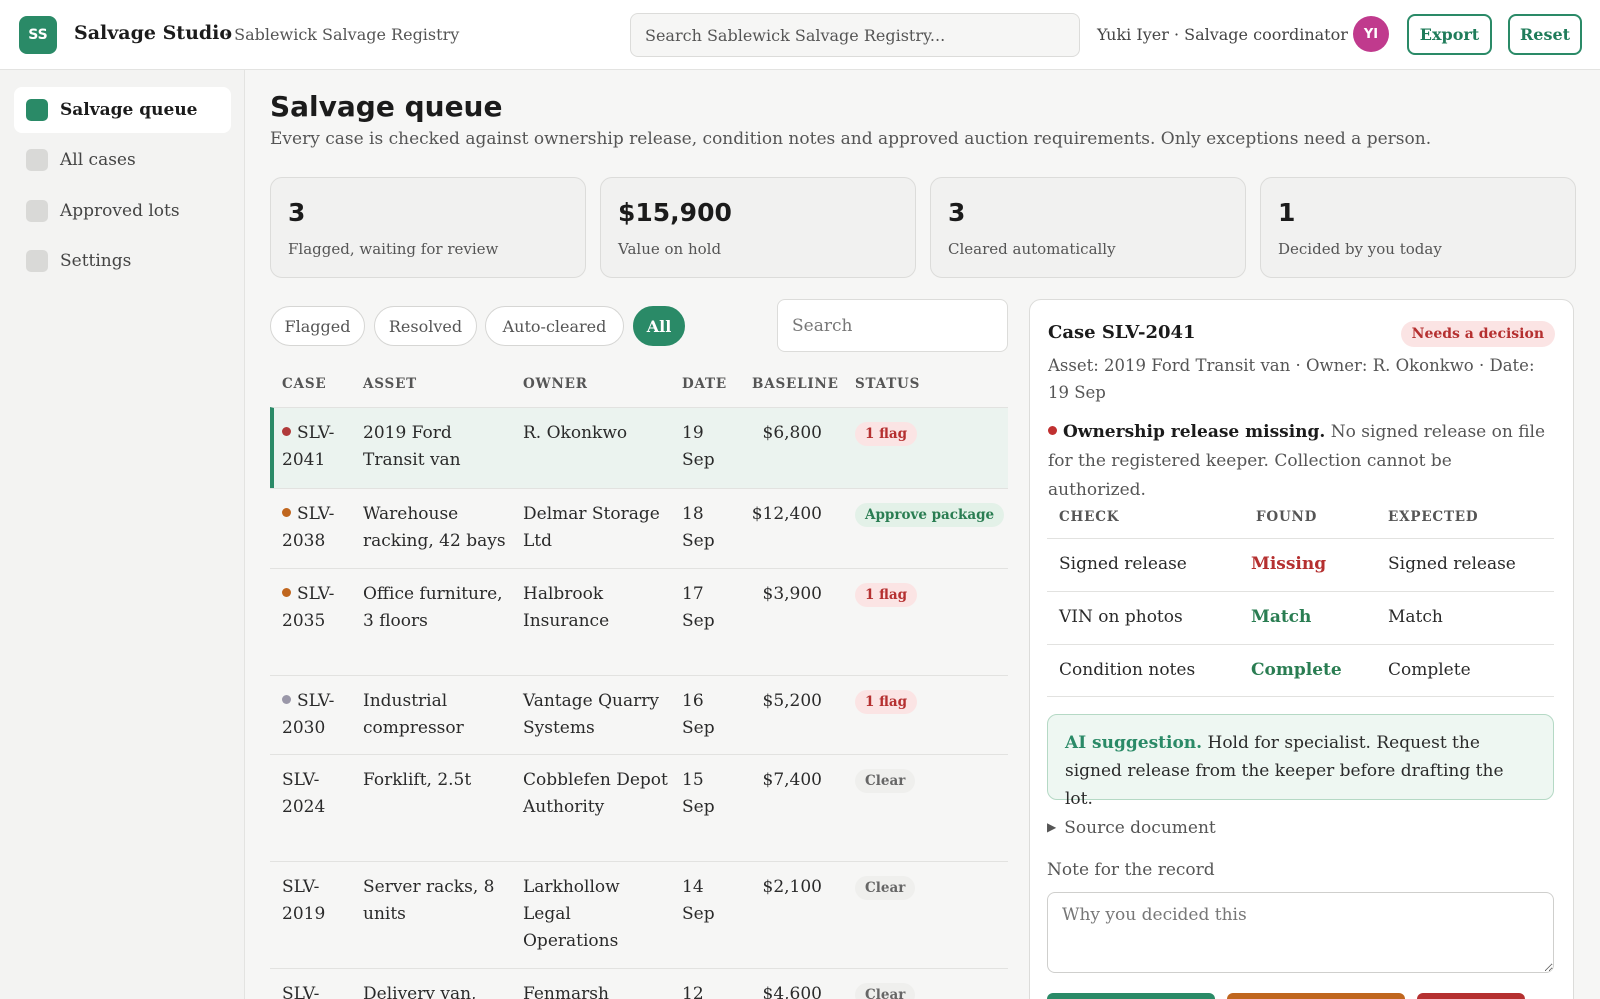  What do you see at coordinates (892, 325) in the screenshot?
I see `table-search-input` at bounding box center [892, 325].